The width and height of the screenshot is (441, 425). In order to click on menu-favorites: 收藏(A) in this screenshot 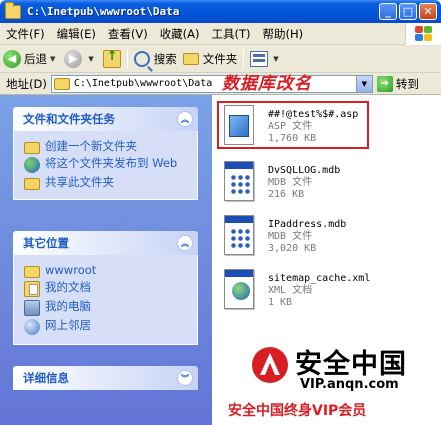, I will do `click(180, 34)`.